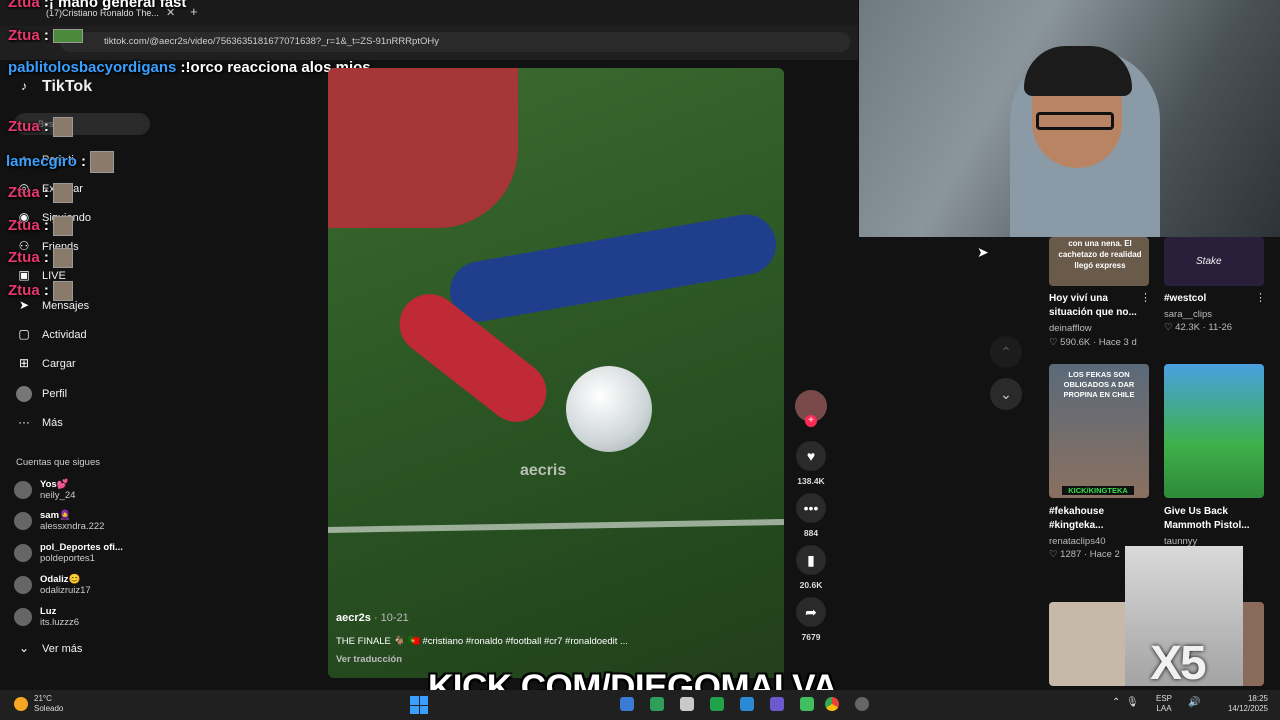 Image resolution: width=1280 pixels, height=720 pixels. Describe the element at coordinates (46, 364) in the screenshot. I see `sidebar-item-upload: ⊞ Cargar` at that location.